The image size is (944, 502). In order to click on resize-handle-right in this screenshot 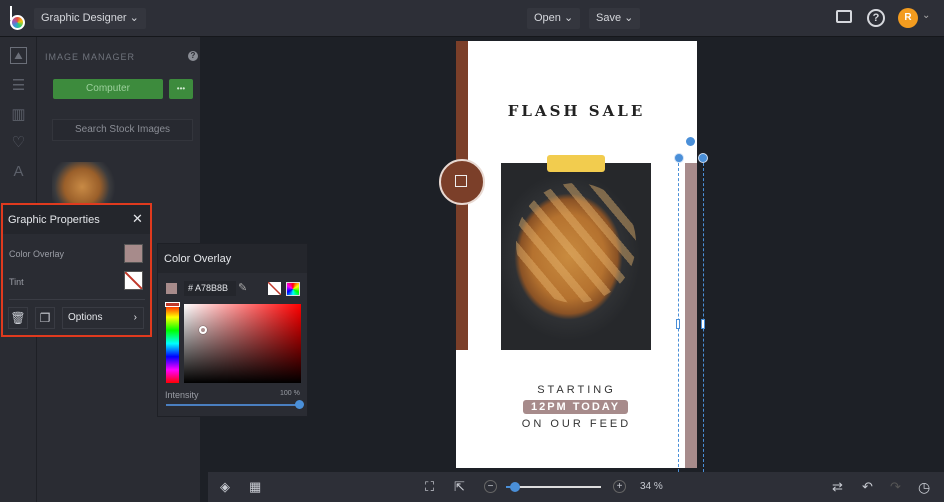, I will do `click(703, 324)`.